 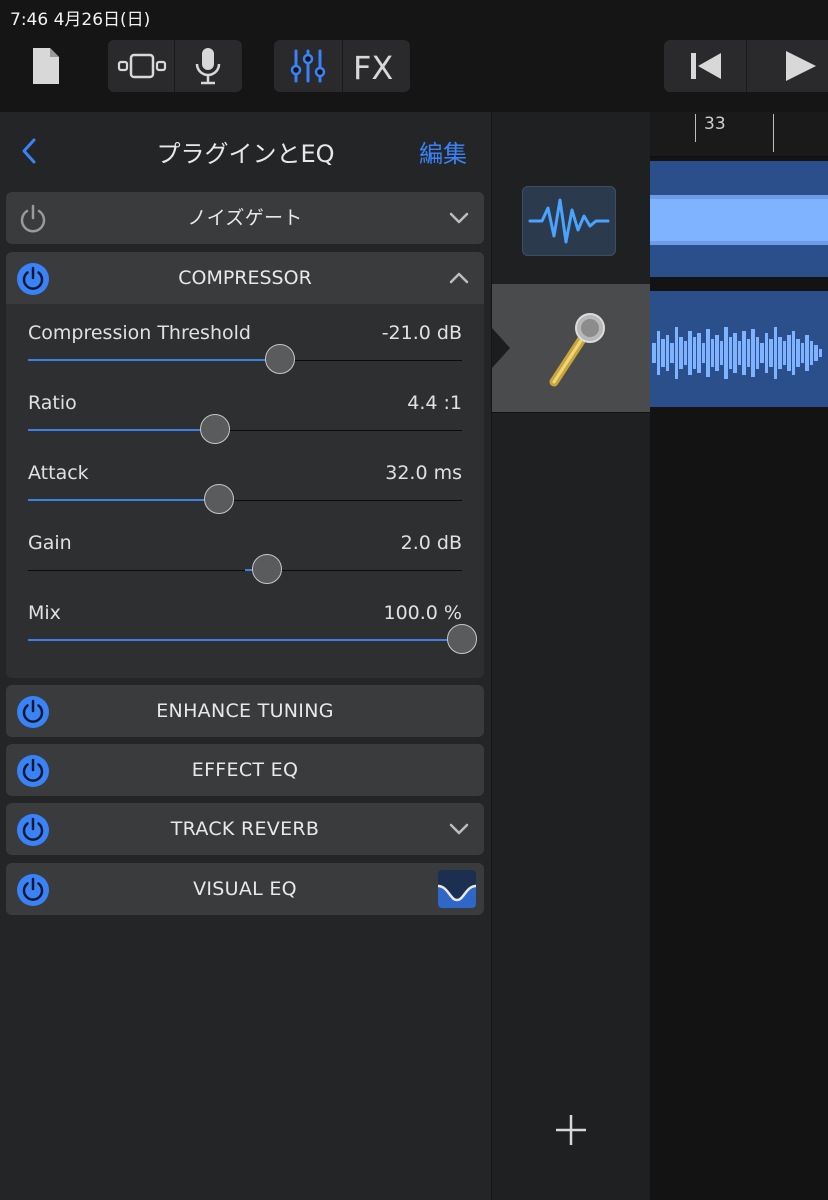 I want to click on eq-curve-icon, so click(x=457, y=889).